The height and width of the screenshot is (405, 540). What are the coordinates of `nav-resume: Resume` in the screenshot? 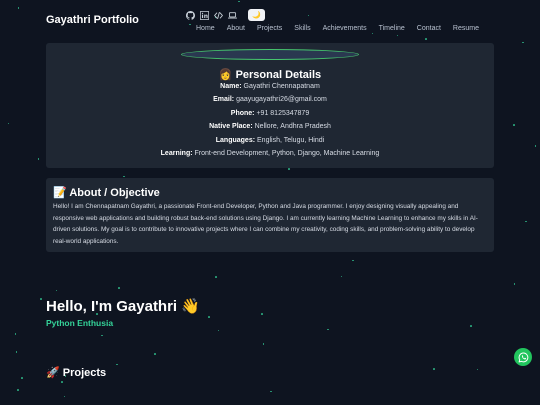 It's located at (466, 28).